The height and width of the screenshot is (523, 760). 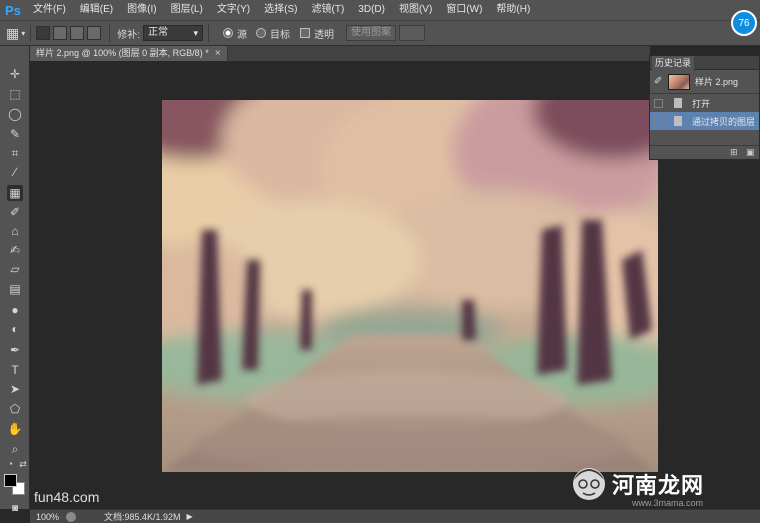 What do you see at coordinates (15, 329) in the screenshot?
I see `dodge-icon: ◐` at bounding box center [15, 329].